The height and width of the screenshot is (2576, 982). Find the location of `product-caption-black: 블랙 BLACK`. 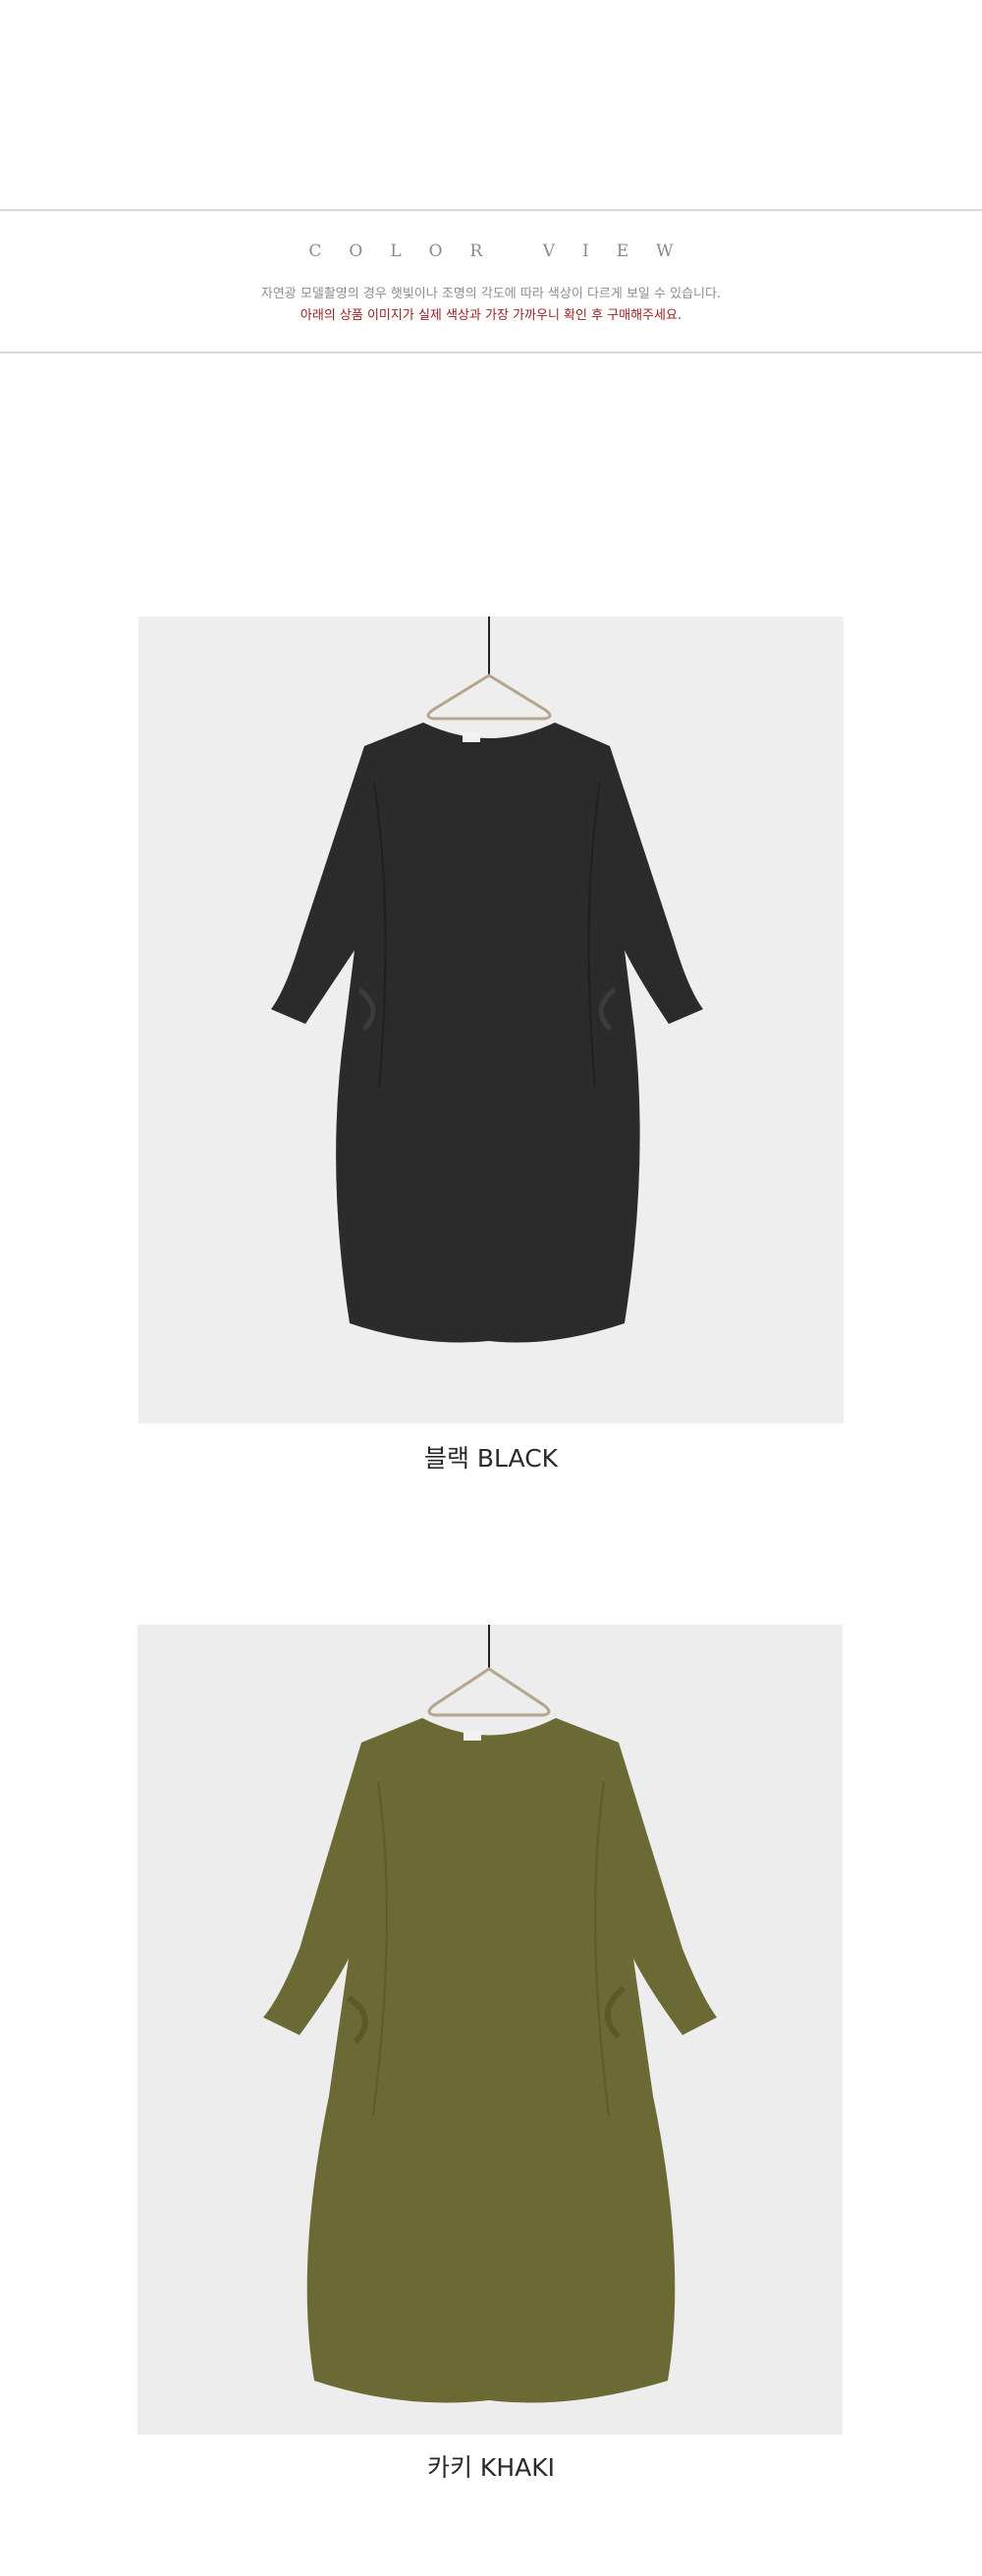

product-caption-black: 블랙 BLACK is located at coordinates (491, 1458).